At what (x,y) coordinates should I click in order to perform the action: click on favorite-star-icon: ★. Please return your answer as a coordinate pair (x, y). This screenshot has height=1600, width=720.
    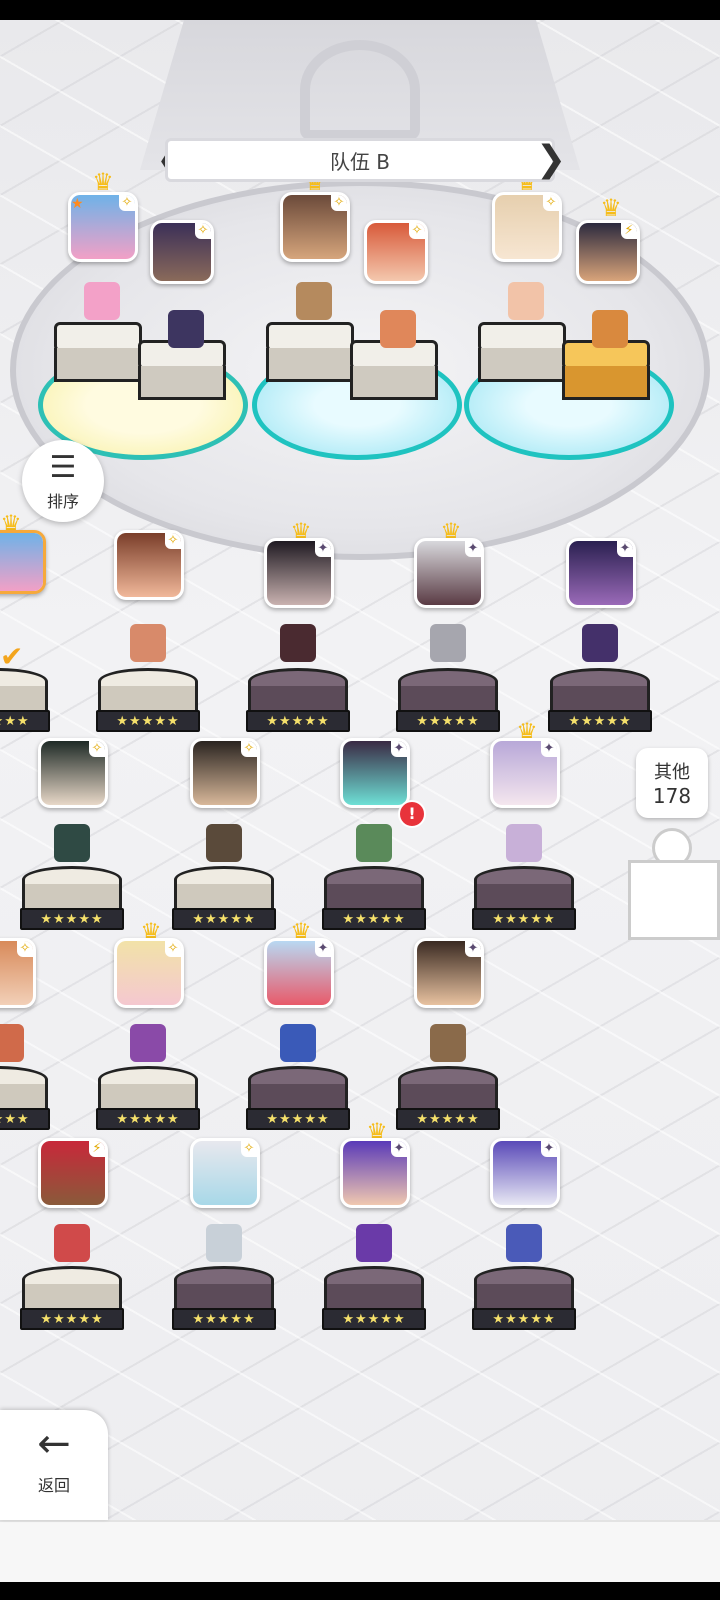
    Looking at the image, I should click on (77, 204).